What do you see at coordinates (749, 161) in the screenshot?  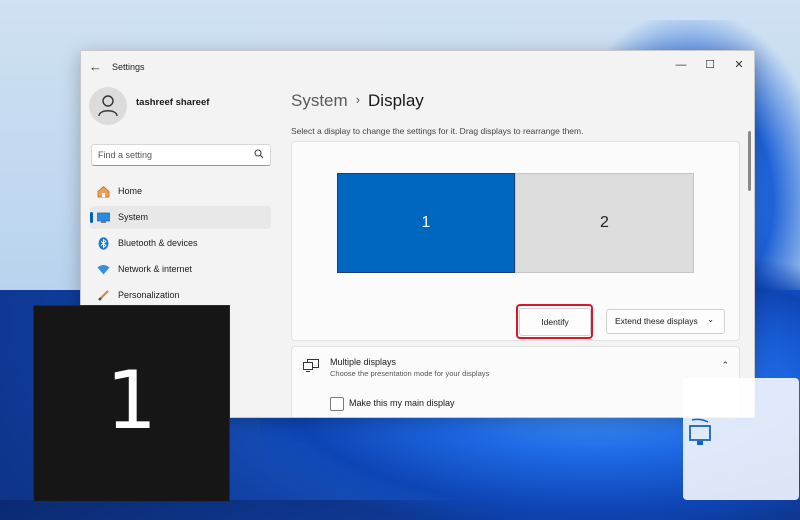 I see `scrollbar-thumb` at bounding box center [749, 161].